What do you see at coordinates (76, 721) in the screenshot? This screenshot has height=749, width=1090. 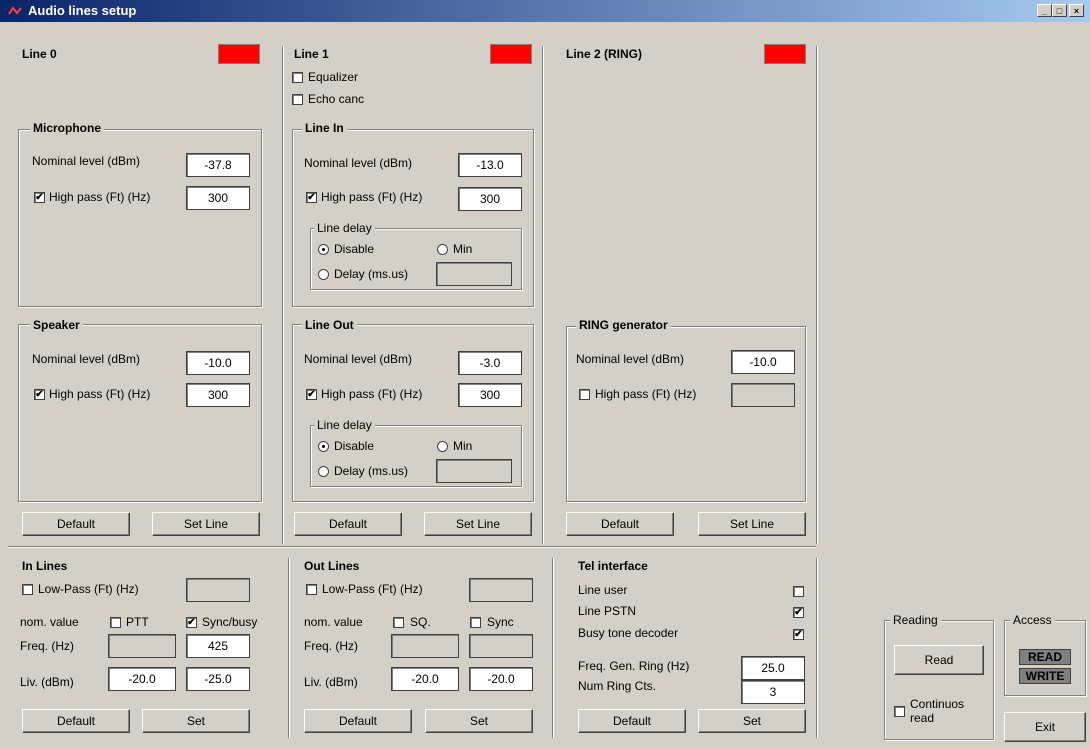 I see `inlines-default-button: Default` at bounding box center [76, 721].